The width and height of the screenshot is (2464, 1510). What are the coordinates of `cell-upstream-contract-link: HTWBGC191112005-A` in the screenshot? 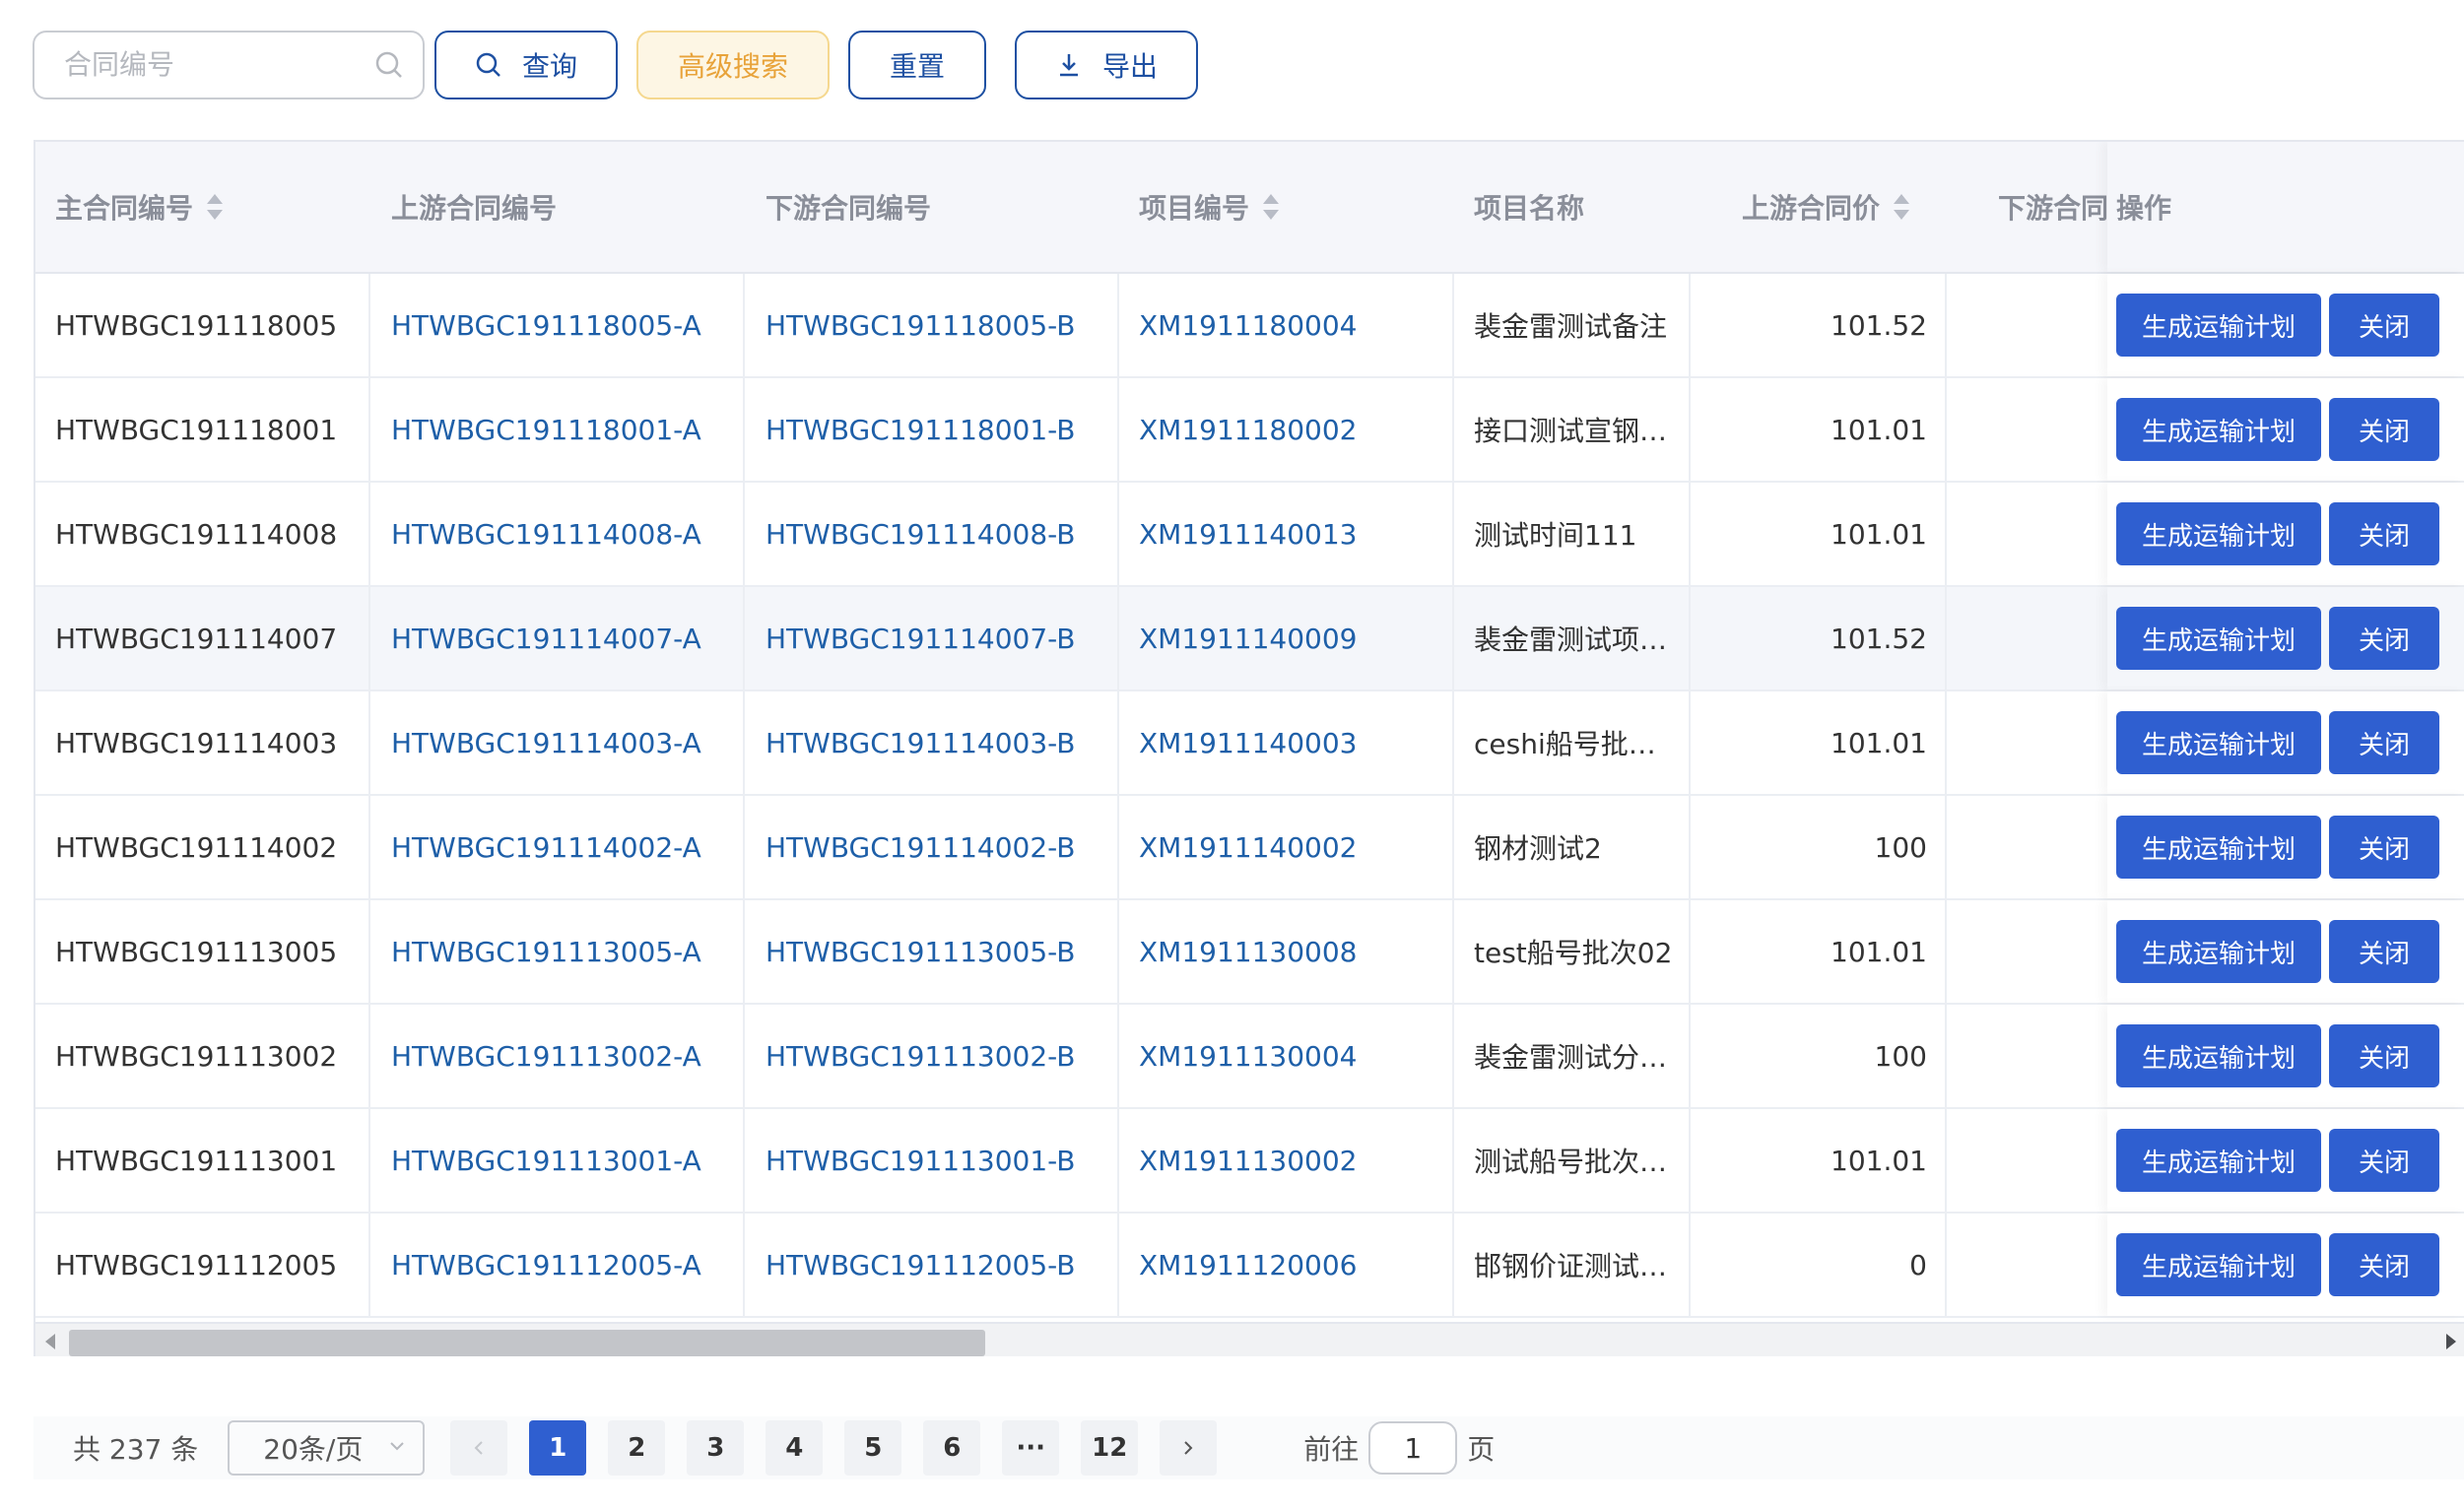 It's located at (546, 1265).